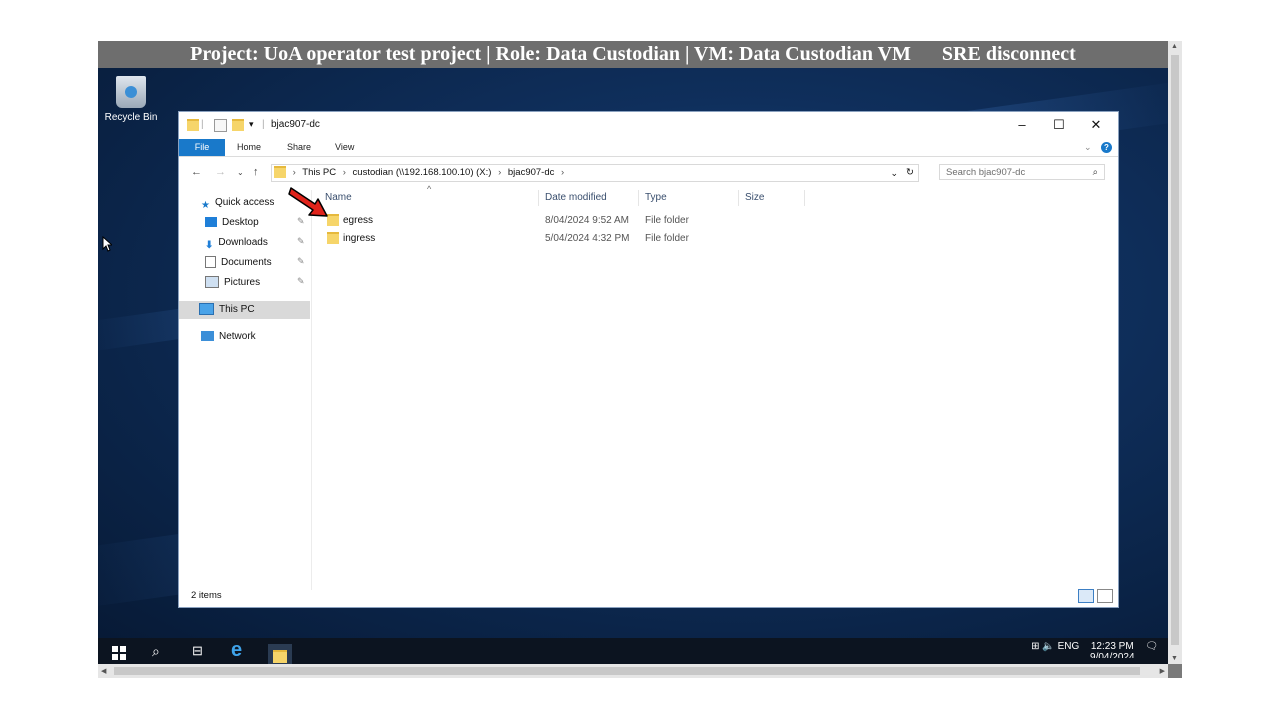 The height and width of the screenshot is (720, 1280). Describe the element at coordinates (202, 147) in the screenshot. I see `tab-file: File` at that location.